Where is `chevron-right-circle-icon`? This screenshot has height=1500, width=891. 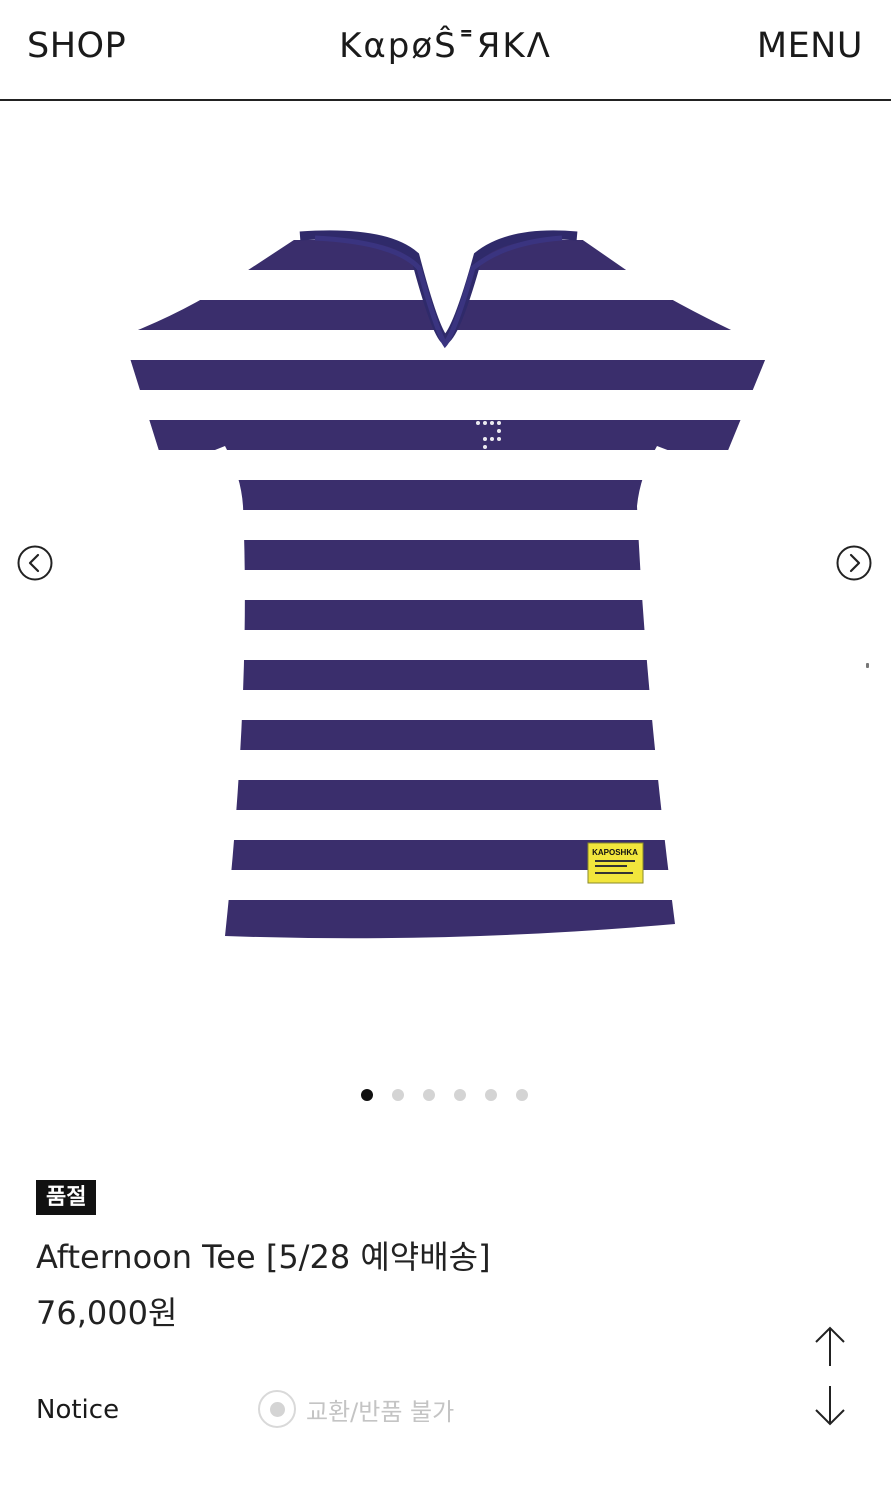
chevron-right-circle-icon is located at coordinates (854, 563).